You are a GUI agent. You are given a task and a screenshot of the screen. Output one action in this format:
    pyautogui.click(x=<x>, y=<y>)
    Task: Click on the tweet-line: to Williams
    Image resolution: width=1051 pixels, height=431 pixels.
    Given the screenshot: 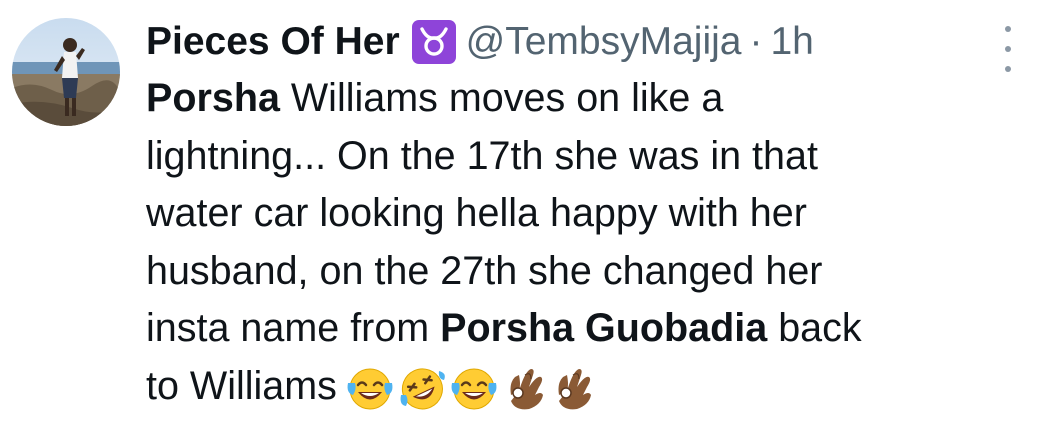 What is the action you would take?
    pyautogui.click(x=576, y=387)
    